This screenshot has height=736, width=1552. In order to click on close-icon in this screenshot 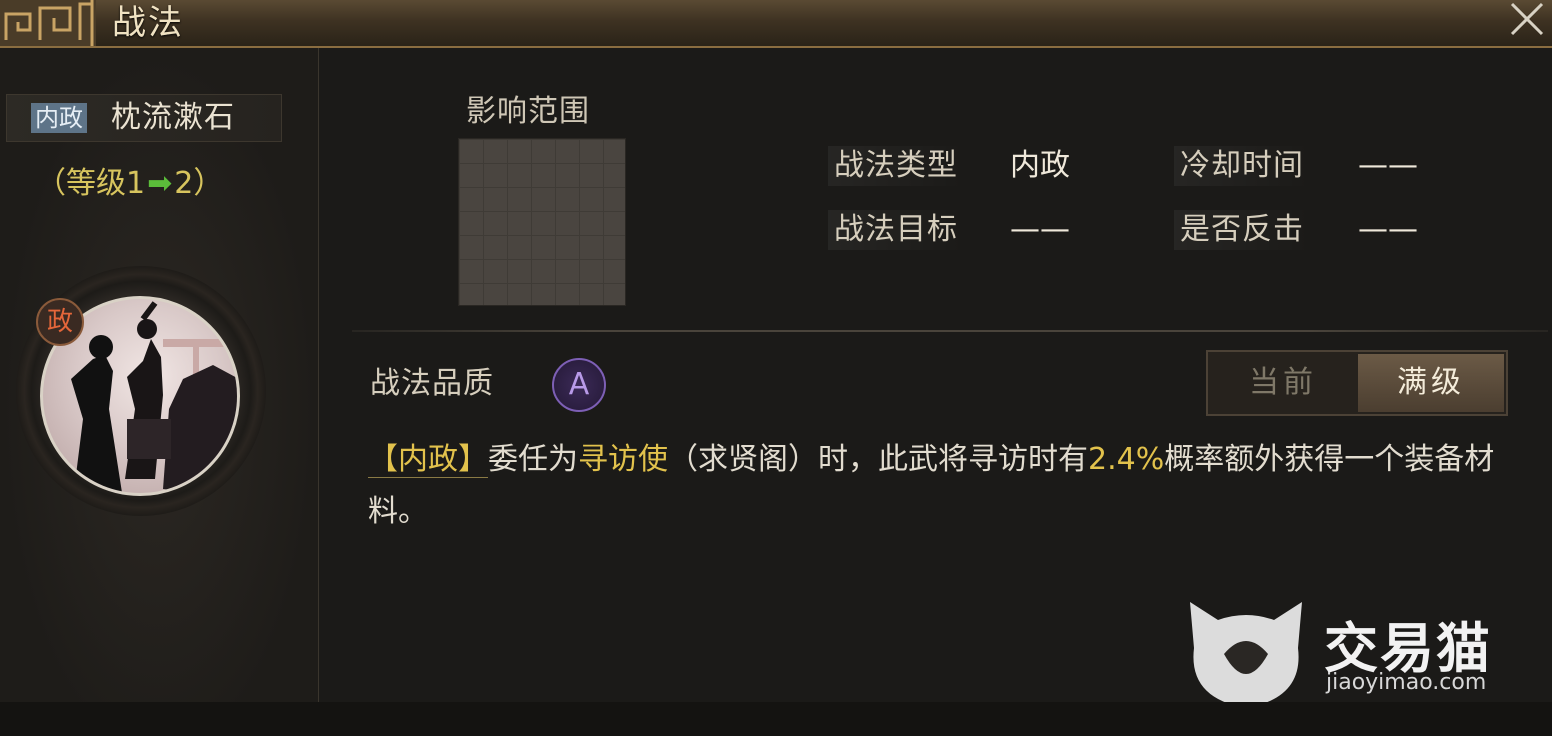, I will do `click(1526, 20)`.